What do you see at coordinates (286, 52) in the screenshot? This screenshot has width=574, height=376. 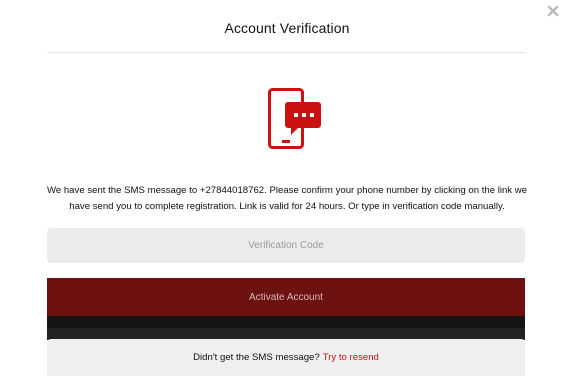 I see `title-divider` at bounding box center [286, 52].